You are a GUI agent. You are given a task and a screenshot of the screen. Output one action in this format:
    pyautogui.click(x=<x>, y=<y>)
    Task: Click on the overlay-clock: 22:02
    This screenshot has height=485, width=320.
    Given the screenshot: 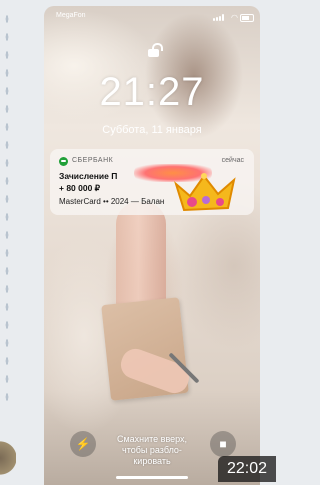 What is the action you would take?
    pyautogui.click(x=247, y=469)
    